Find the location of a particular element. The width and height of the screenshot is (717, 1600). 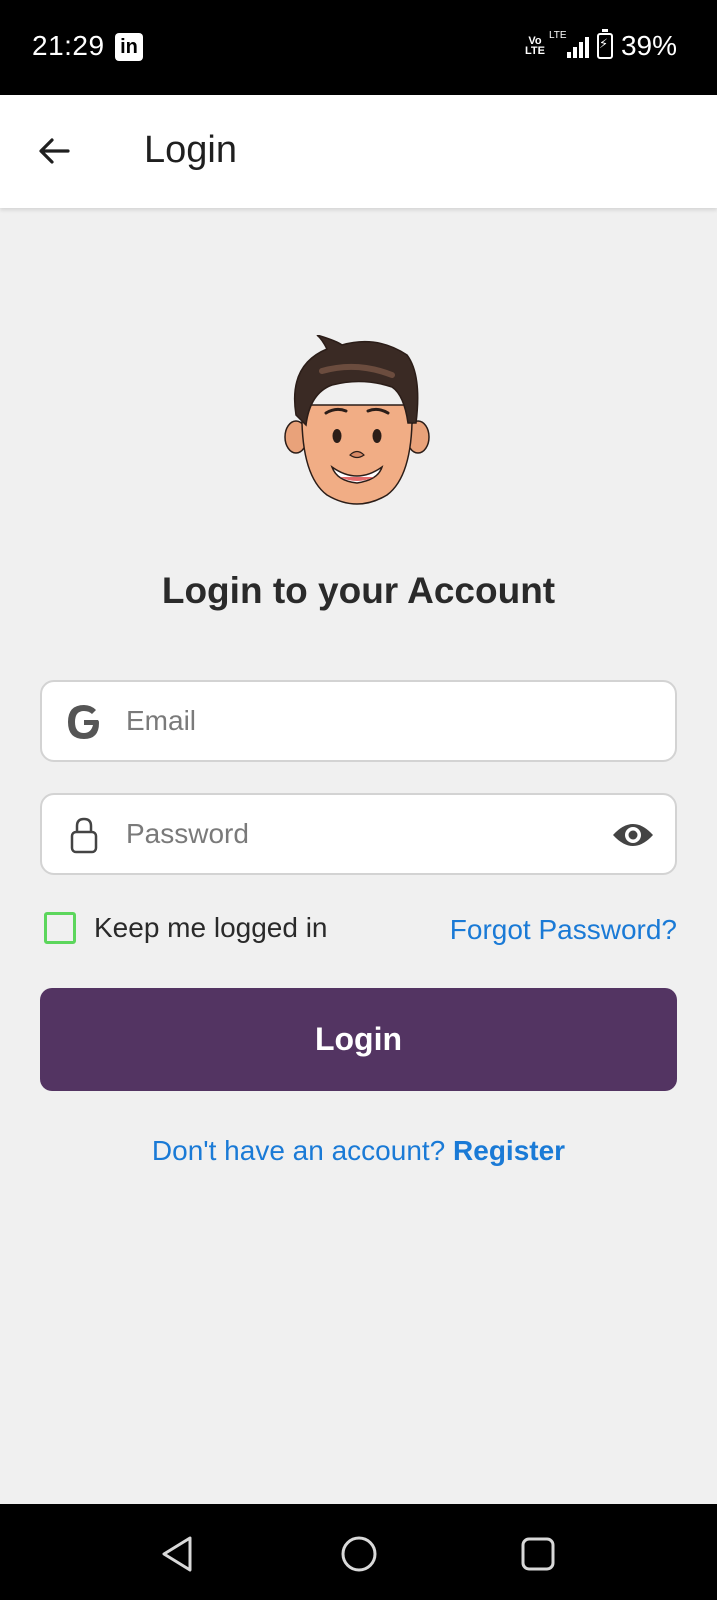

password-field is located at coordinates (358, 834).